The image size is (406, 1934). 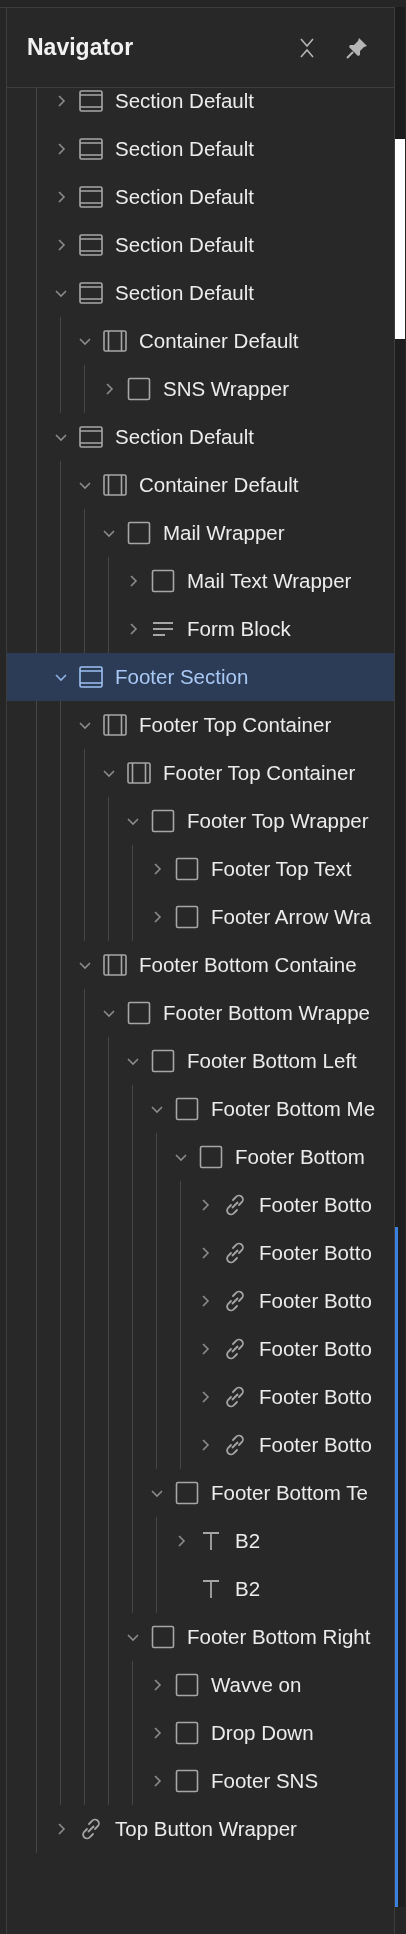 I want to click on panel-title: Navigator, so click(x=80, y=48).